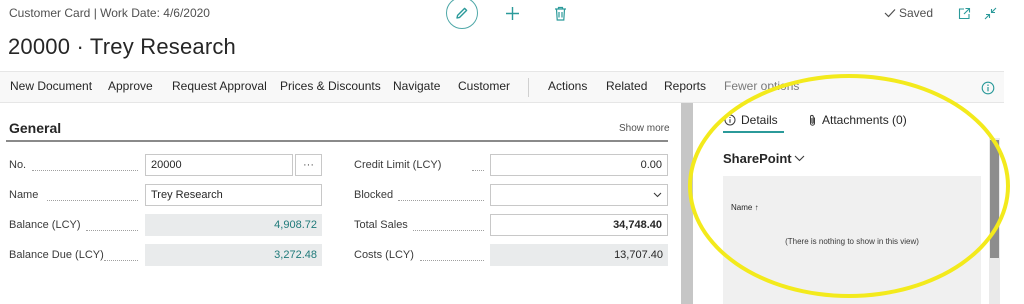  What do you see at coordinates (753, 132) in the screenshot?
I see `active-tab-indicator` at bounding box center [753, 132].